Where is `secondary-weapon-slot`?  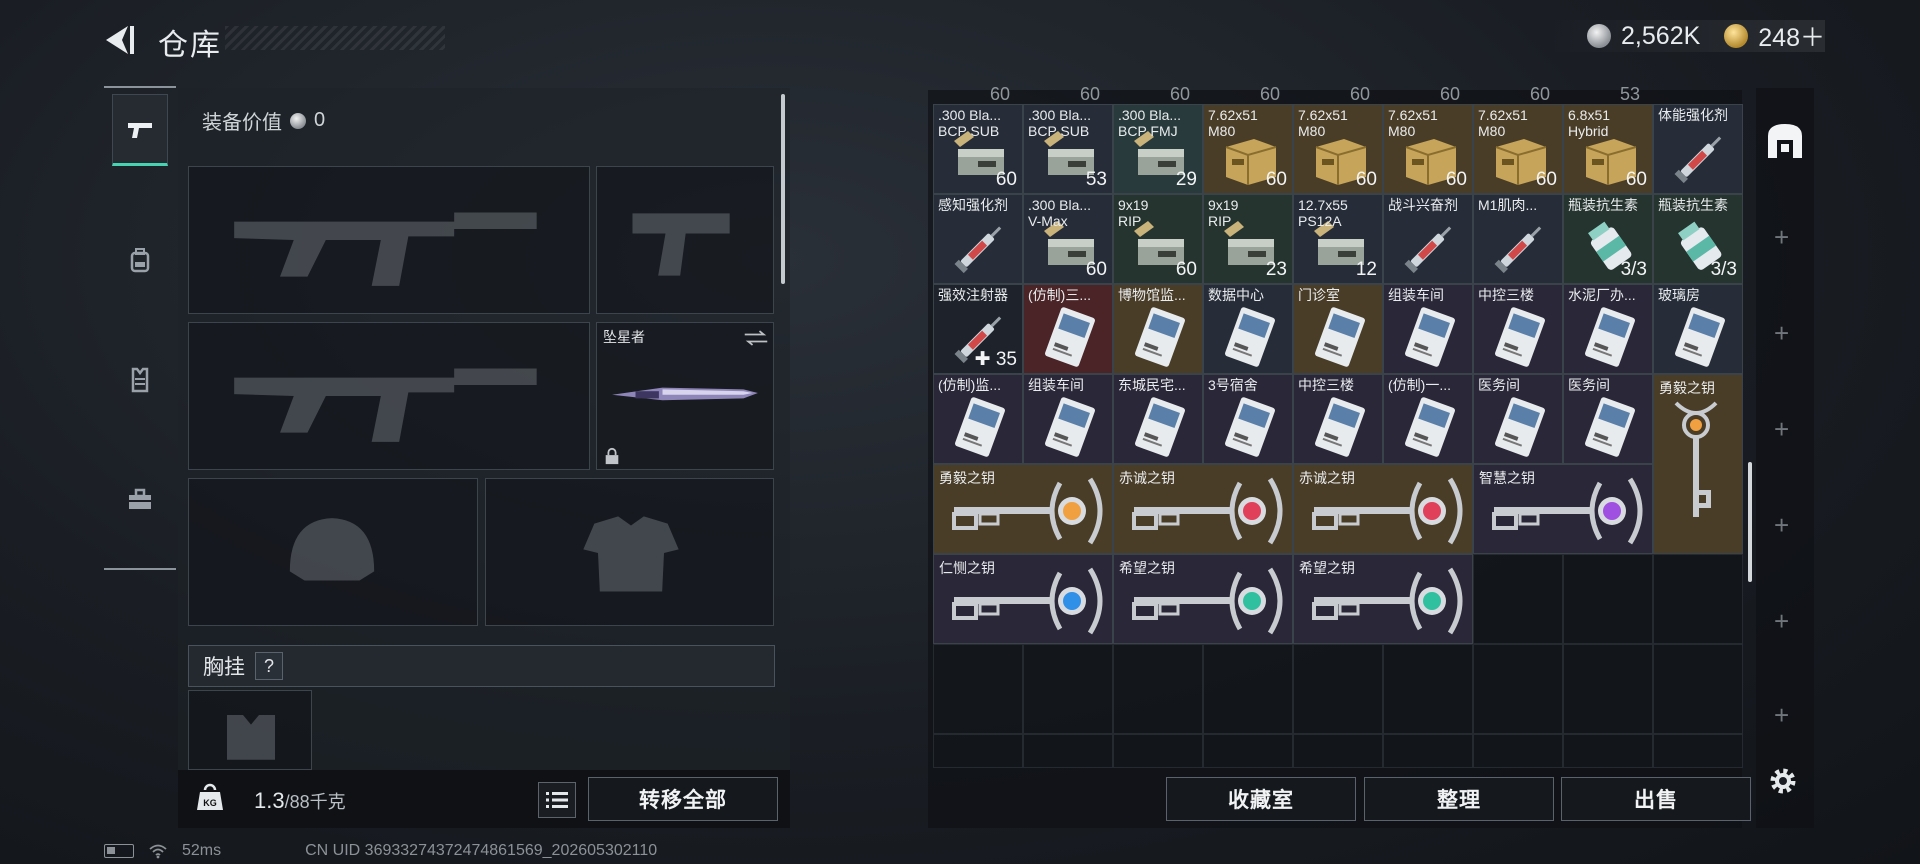 secondary-weapon-slot is located at coordinates (389, 396).